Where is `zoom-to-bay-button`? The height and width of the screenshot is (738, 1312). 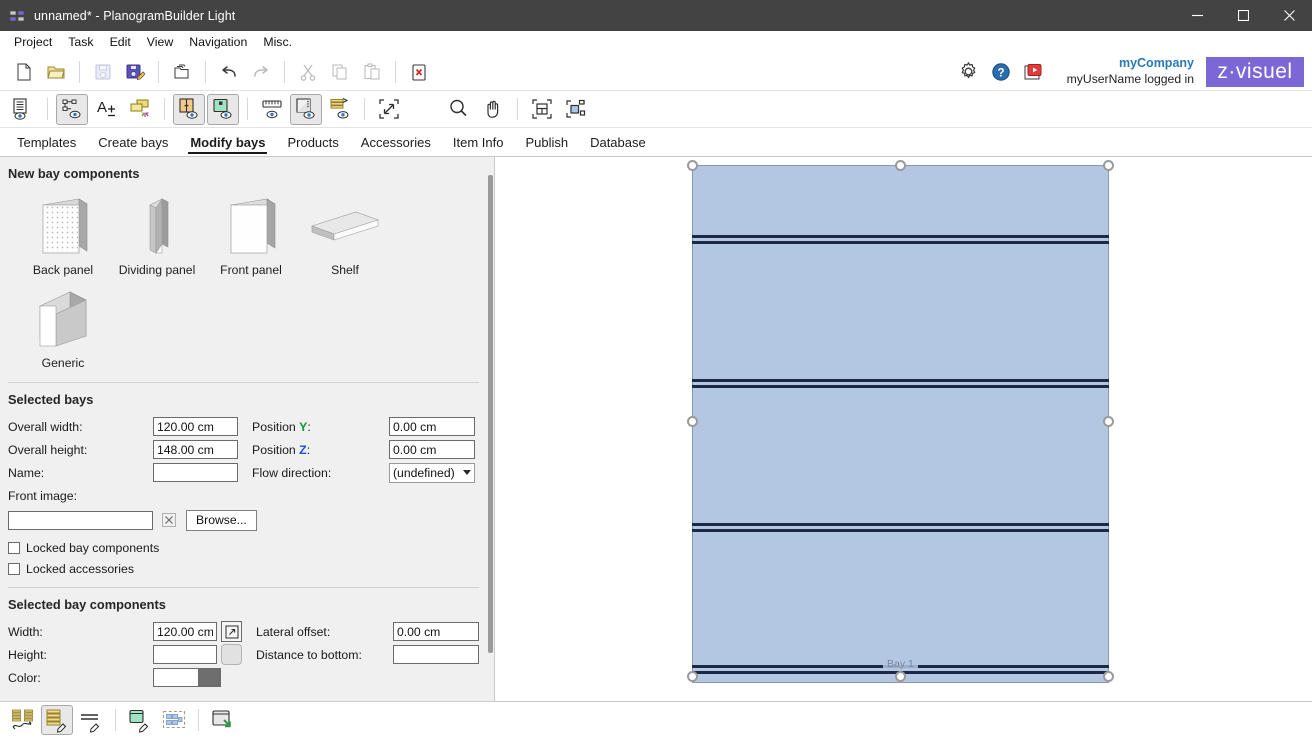 zoom-to-bay-button is located at coordinates (542, 109).